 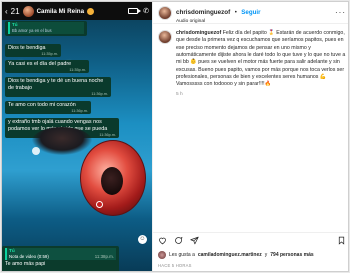 What do you see at coordinates (91, 11) in the screenshot?
I see `emoji-icon` at bounding box center [91, 11].